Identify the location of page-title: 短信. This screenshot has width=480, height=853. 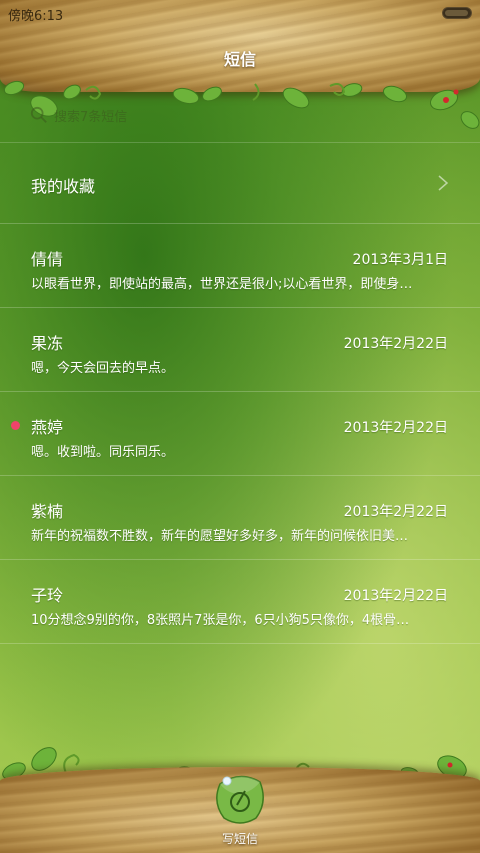
(239, 59).